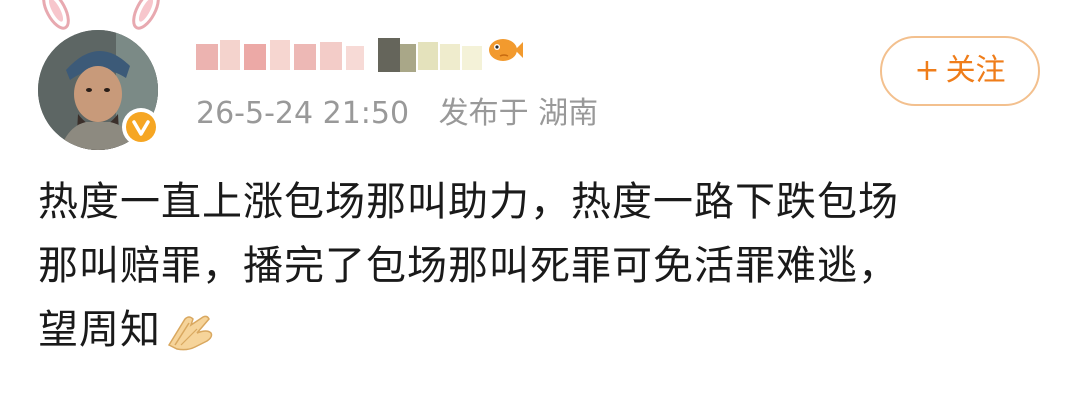  I want to click on bunny-ears-icon, so click(101, 15).